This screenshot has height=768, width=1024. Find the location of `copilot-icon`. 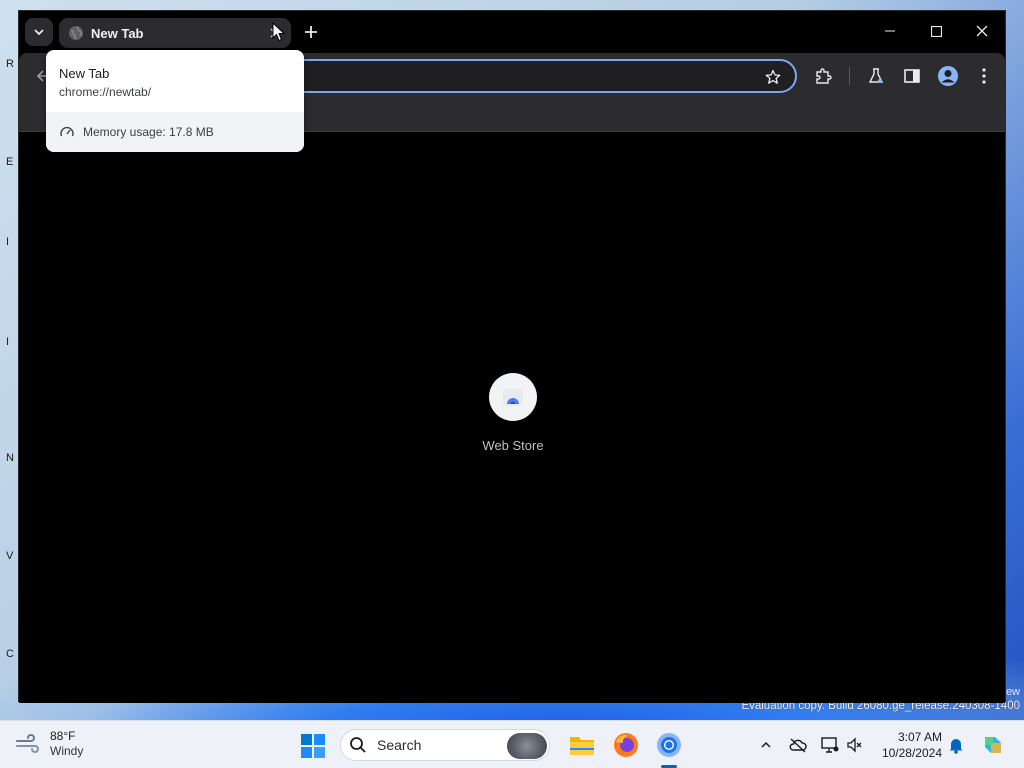

copilot-icon is located at coordinates (993, 745).